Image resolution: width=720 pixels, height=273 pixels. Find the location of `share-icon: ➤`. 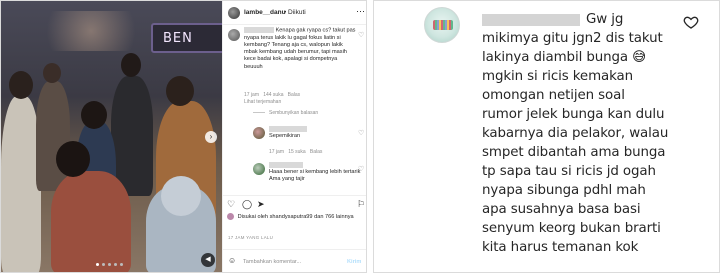

share-icon: ➤ is located at coordinates (261, 204).